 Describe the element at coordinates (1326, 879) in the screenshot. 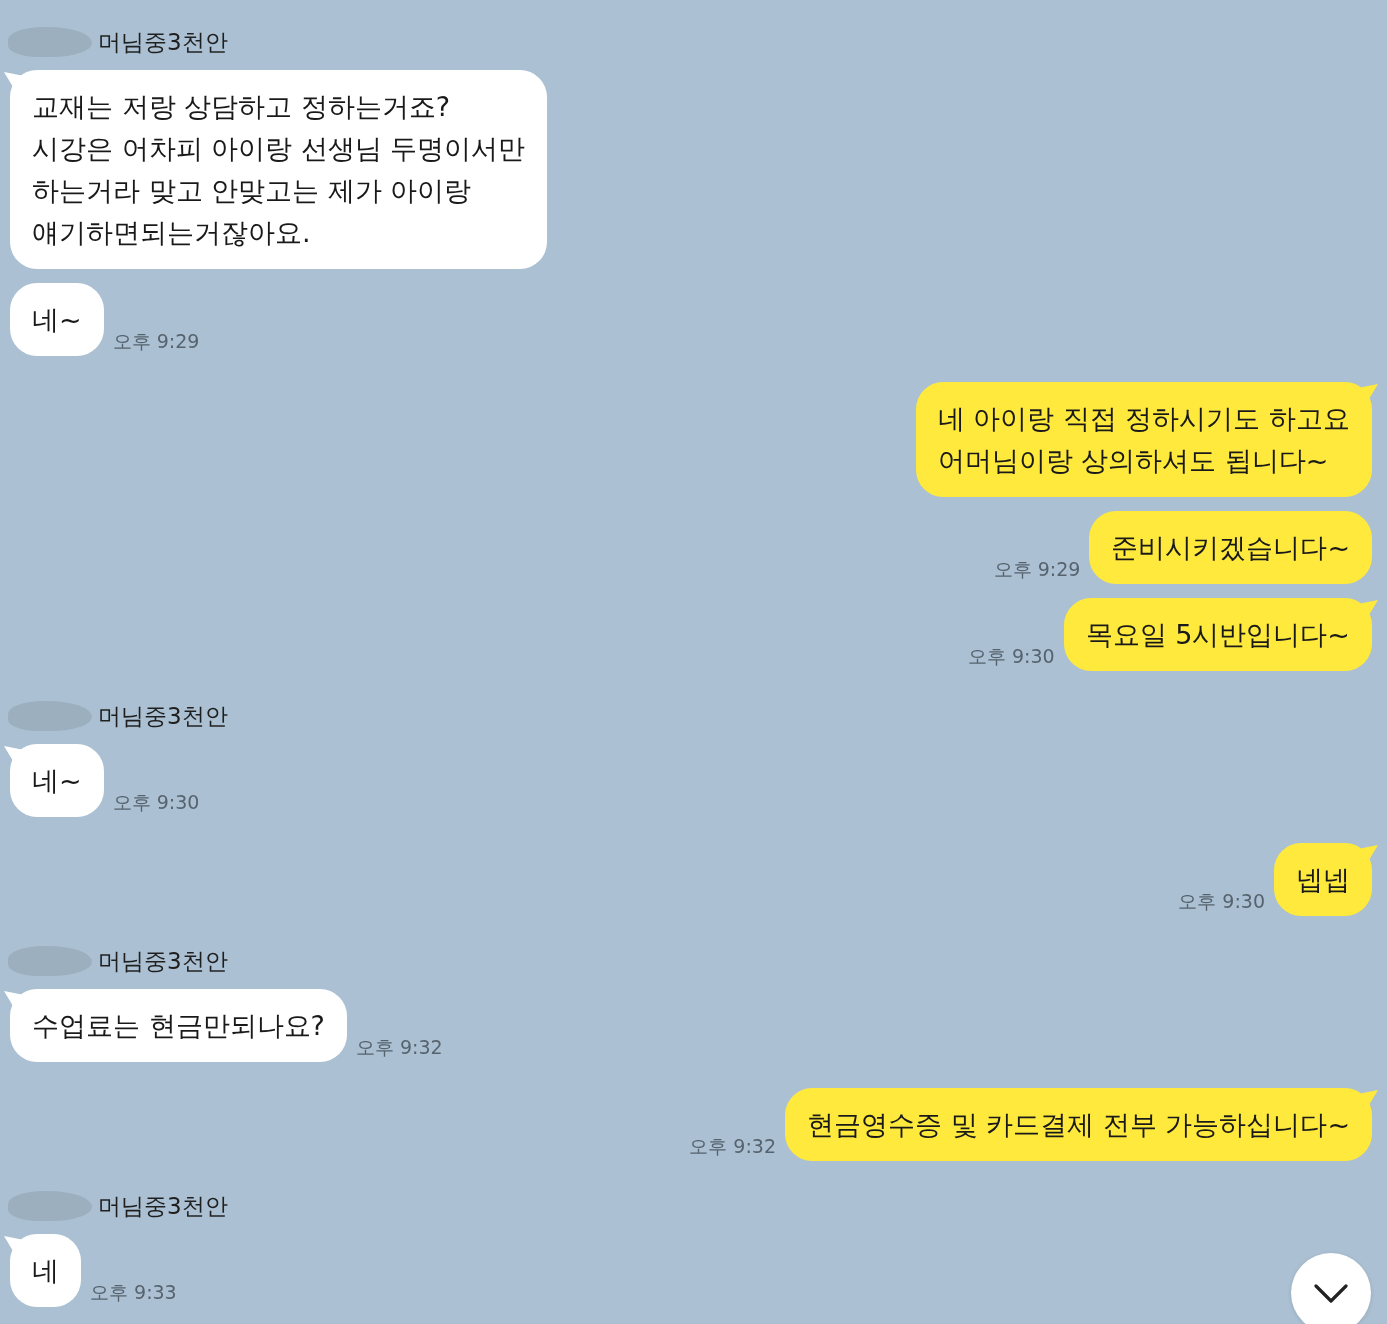

I see `chat-bubble: 넵넵` at that location.